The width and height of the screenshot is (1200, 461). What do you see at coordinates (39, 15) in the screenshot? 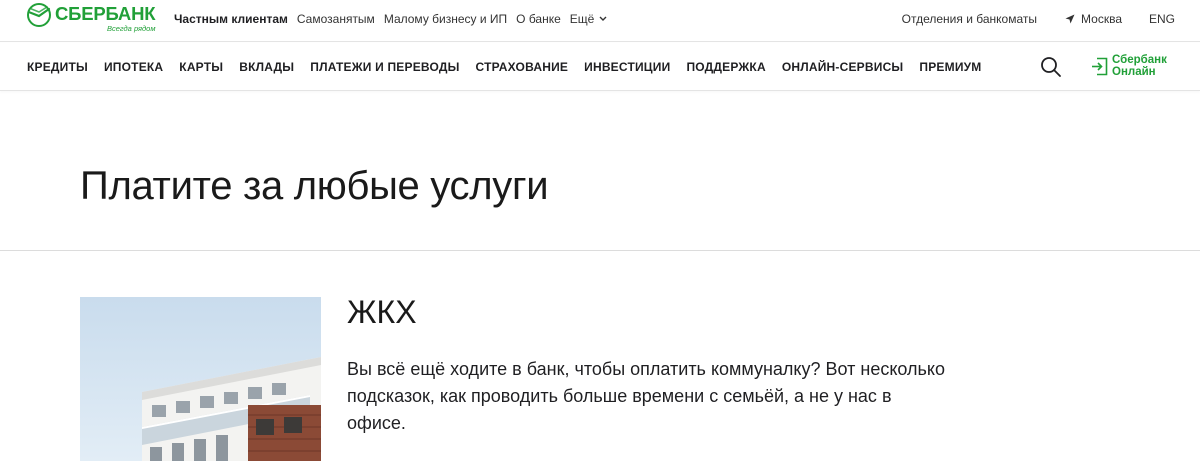
I see `sberbank-logo-icon` at bounding box center [39, 15].